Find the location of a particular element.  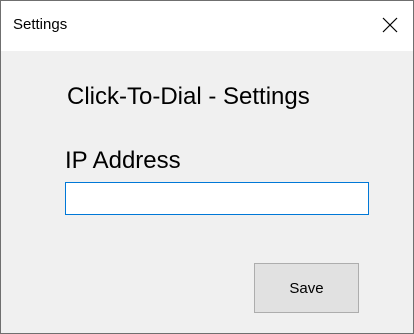

window-title: Settings is located at coordinates (40, 24).